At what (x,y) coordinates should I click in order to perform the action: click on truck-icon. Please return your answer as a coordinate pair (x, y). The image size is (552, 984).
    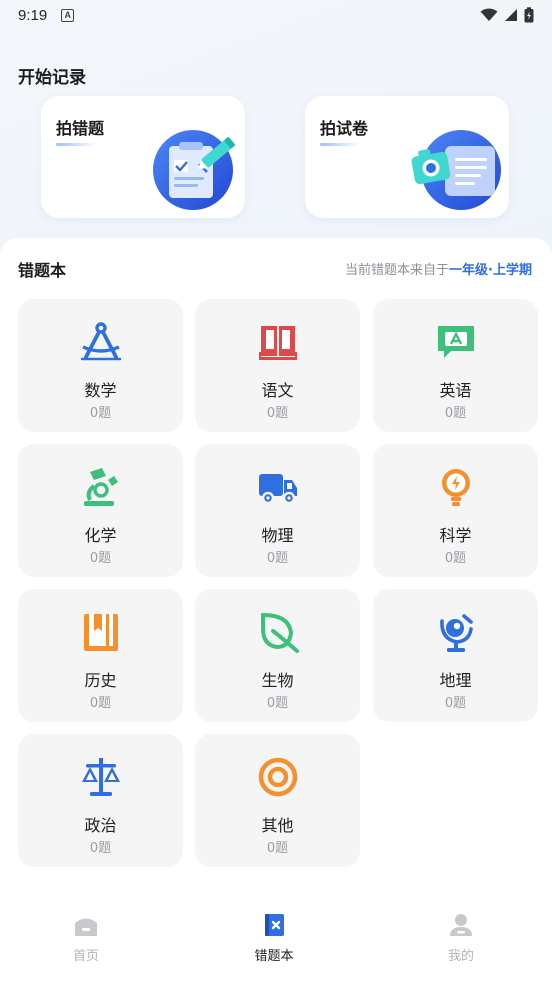
    Looking at the image, I should click on (278, 487).